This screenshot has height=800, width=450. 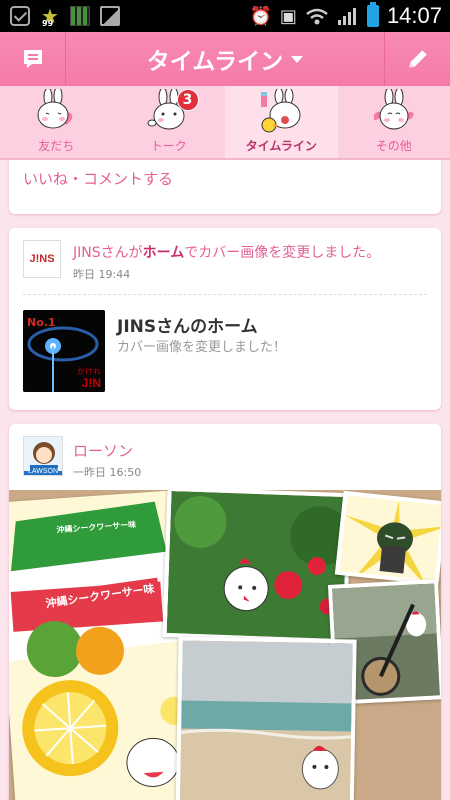 I want to click on bunny-timeline-icon, so click(x=281, y=111).